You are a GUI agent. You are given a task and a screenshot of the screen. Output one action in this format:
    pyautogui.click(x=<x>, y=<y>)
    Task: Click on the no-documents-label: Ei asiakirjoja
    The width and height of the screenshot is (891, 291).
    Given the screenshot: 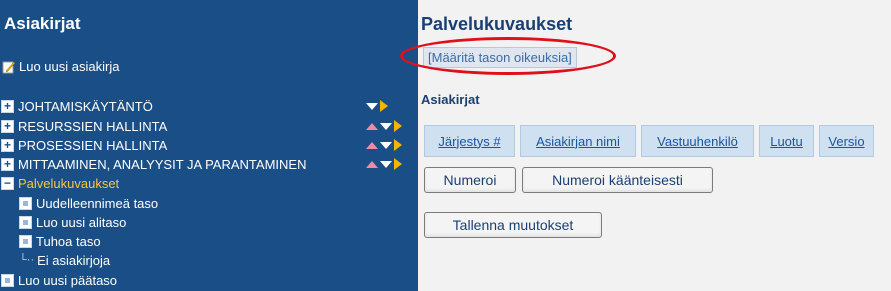 What is the action you would take?
    pyautogui.click(x=74, y=260)
    